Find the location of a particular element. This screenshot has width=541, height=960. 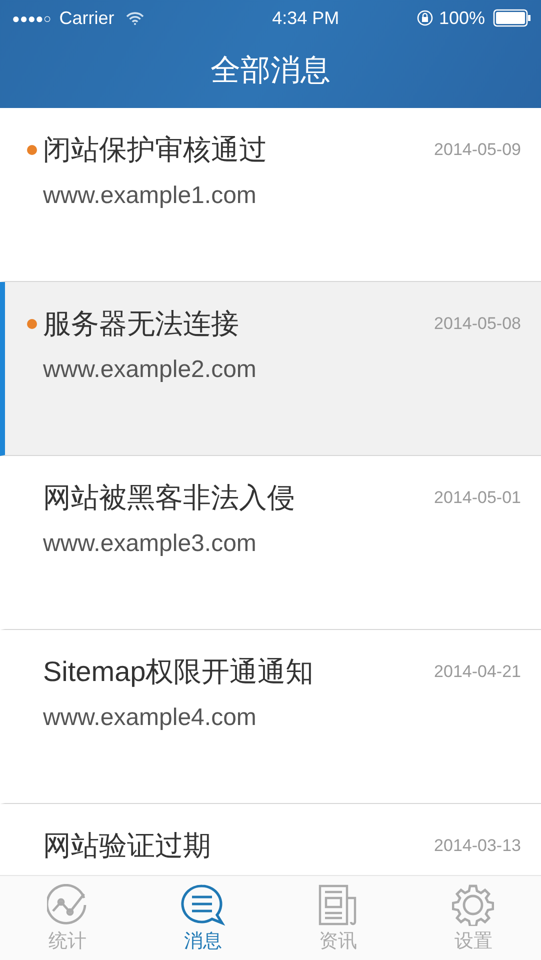

line-chart-icon is located at coordinates (67, 905).